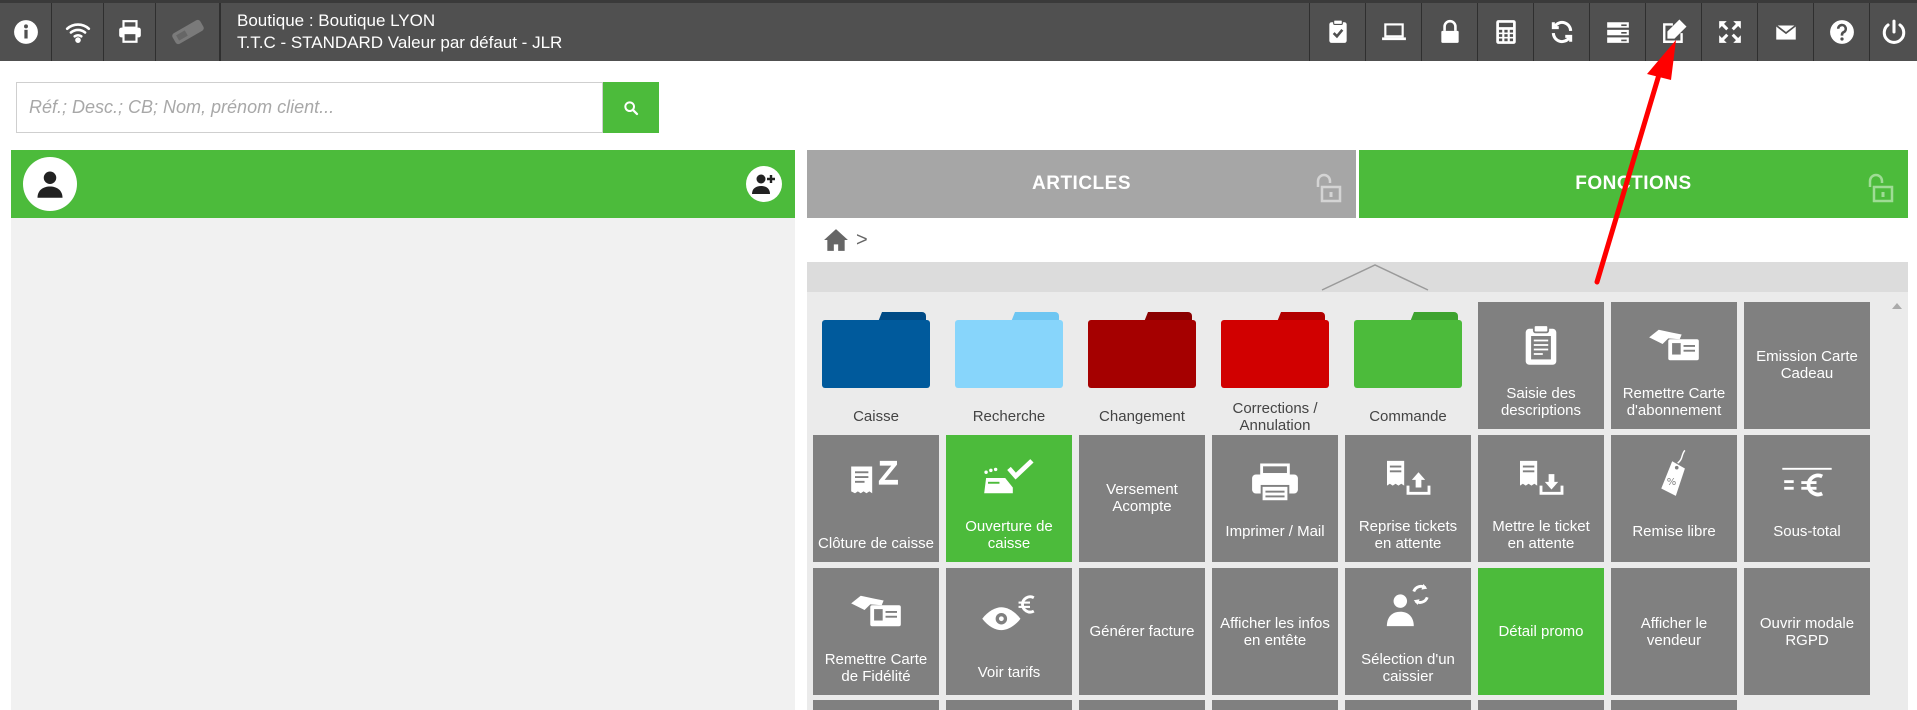 The height and width of the screenshot is (710, 1917). I want to click on user-switch-icon, so click(1408, 605).